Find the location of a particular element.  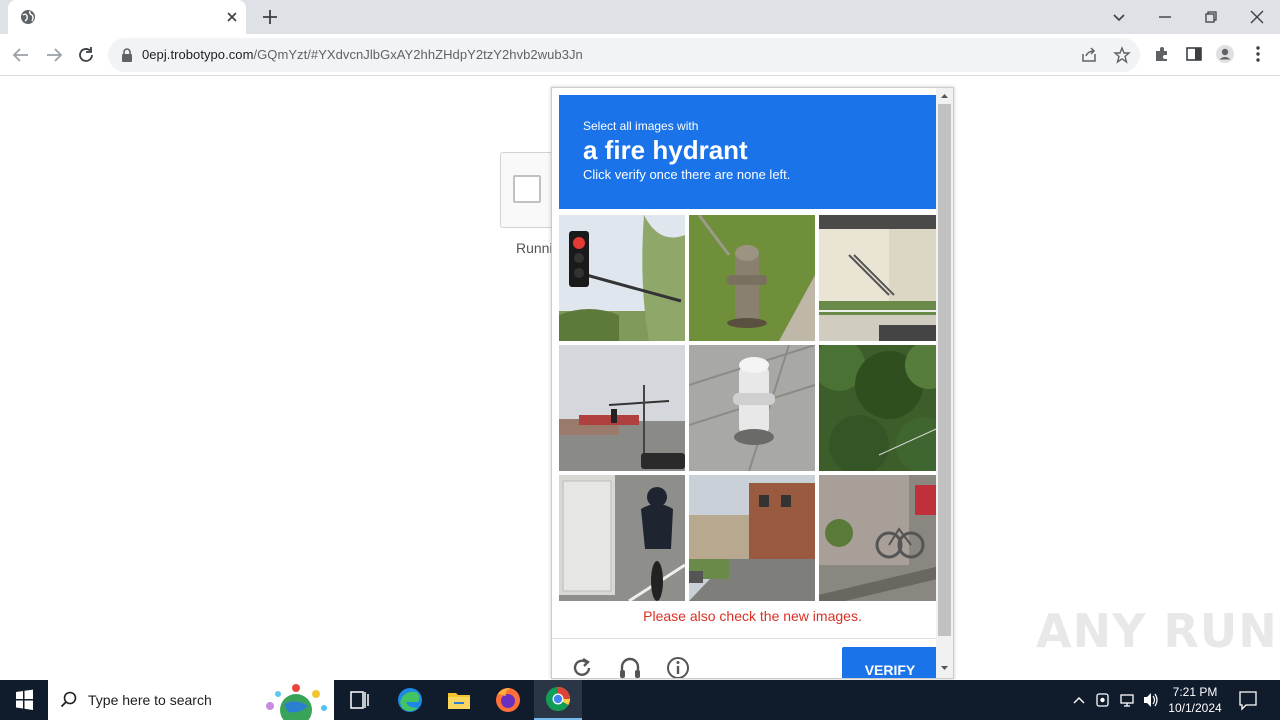

captcha-checkbox is located at coordinates (527, 189).